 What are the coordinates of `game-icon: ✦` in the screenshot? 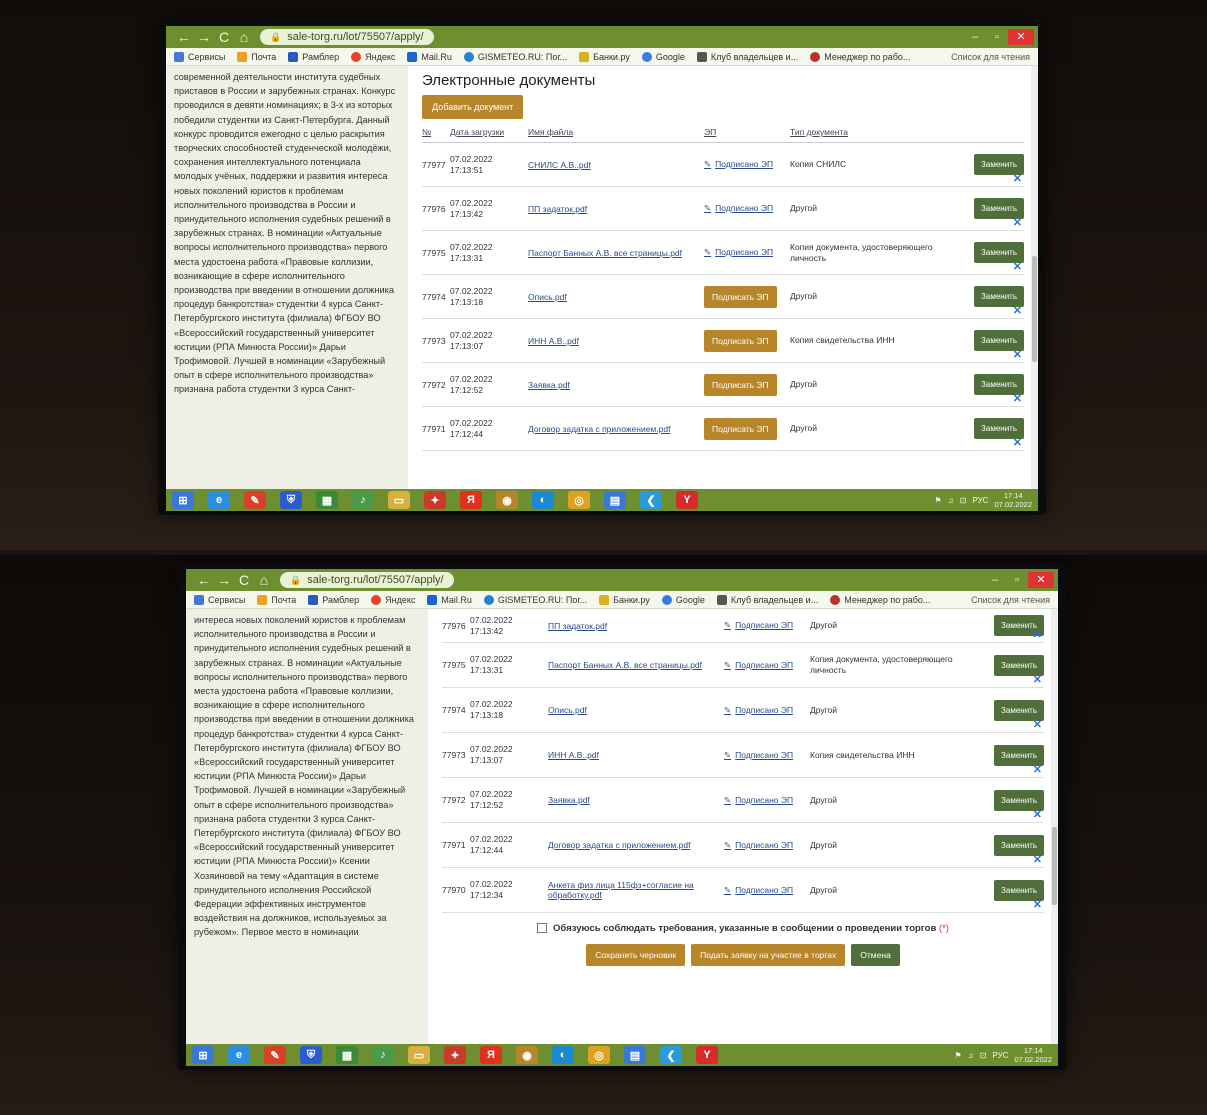 It's located at (435, 500).